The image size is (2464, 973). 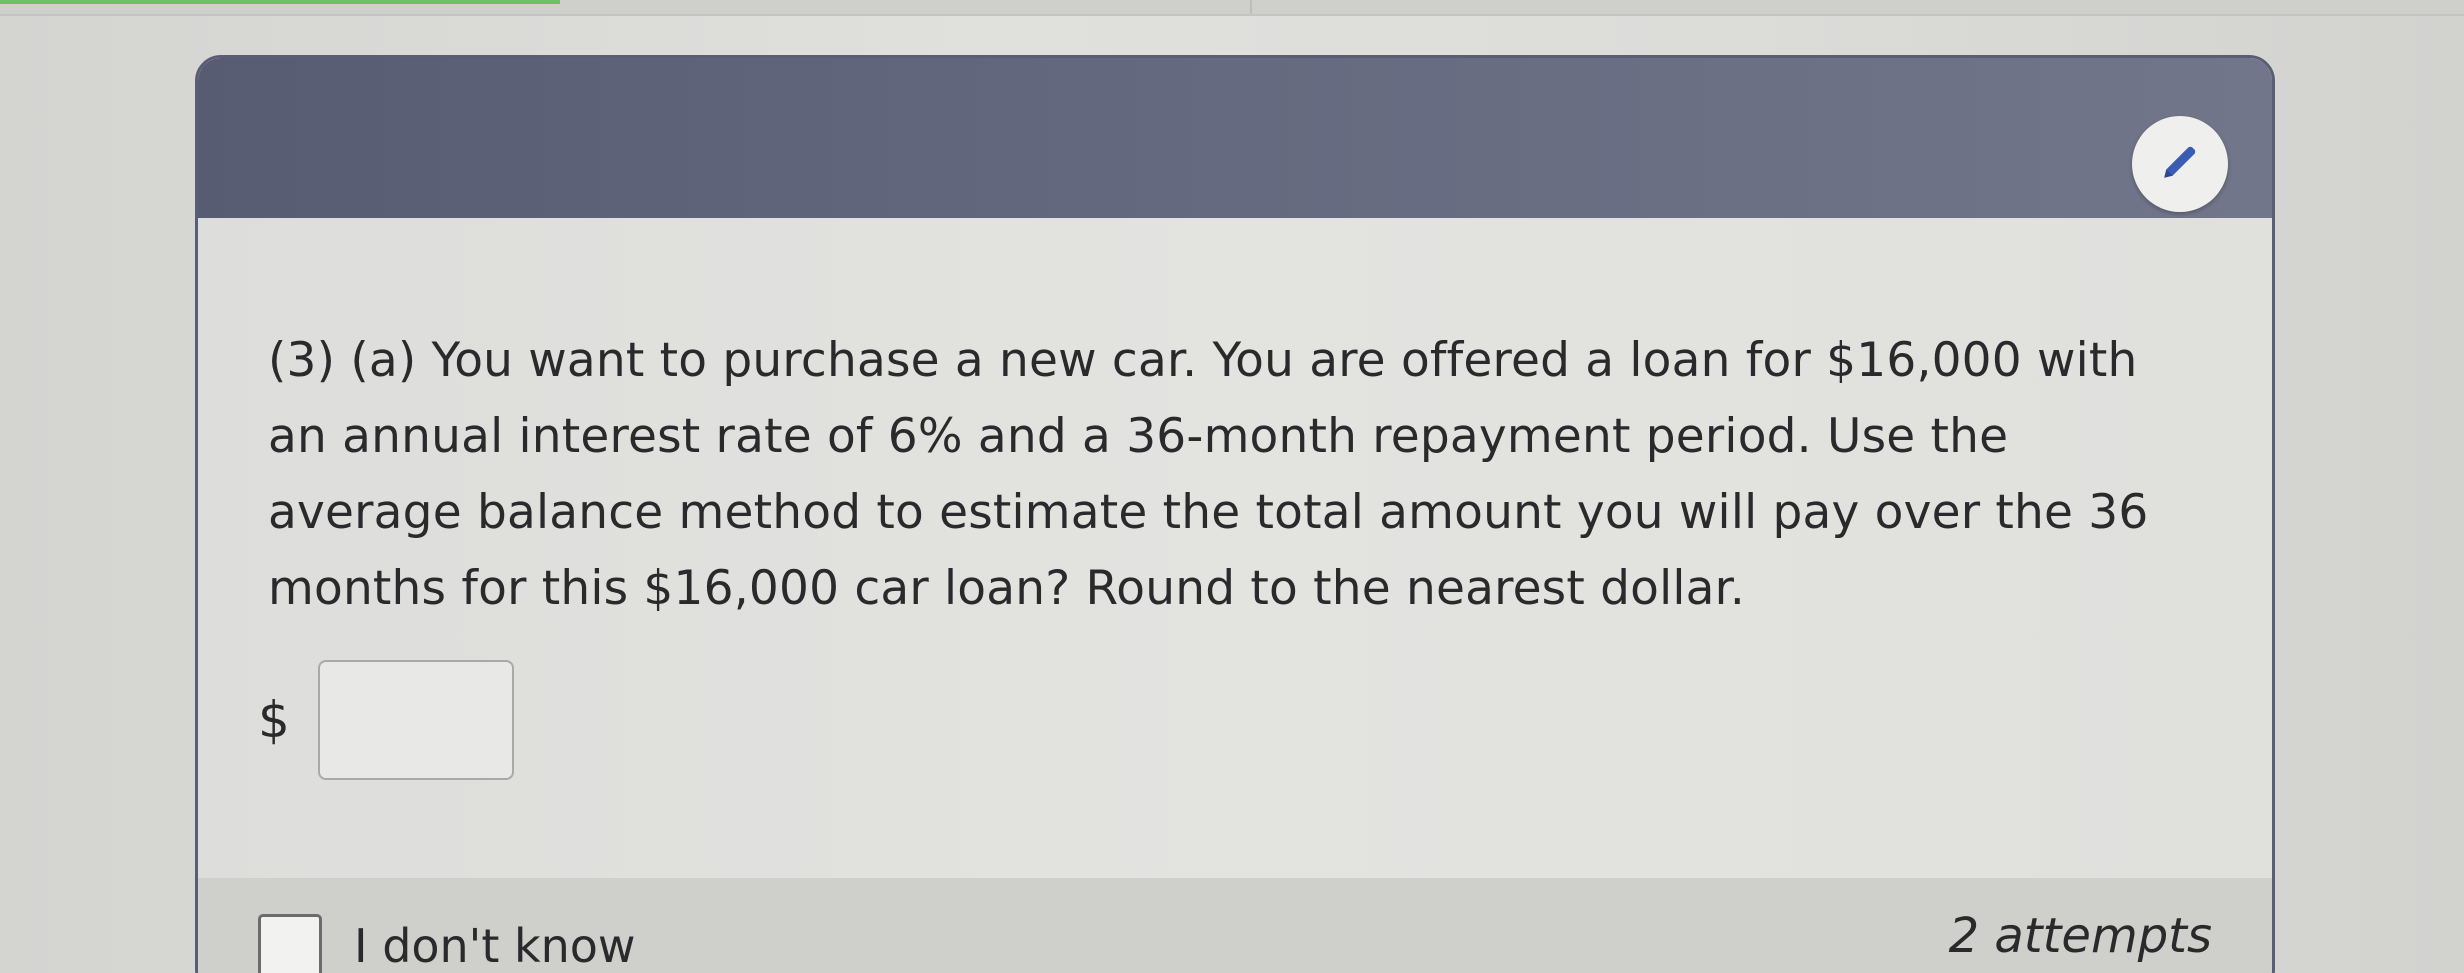 I want to click on pencil-icon, so click(x=2180, y=164).